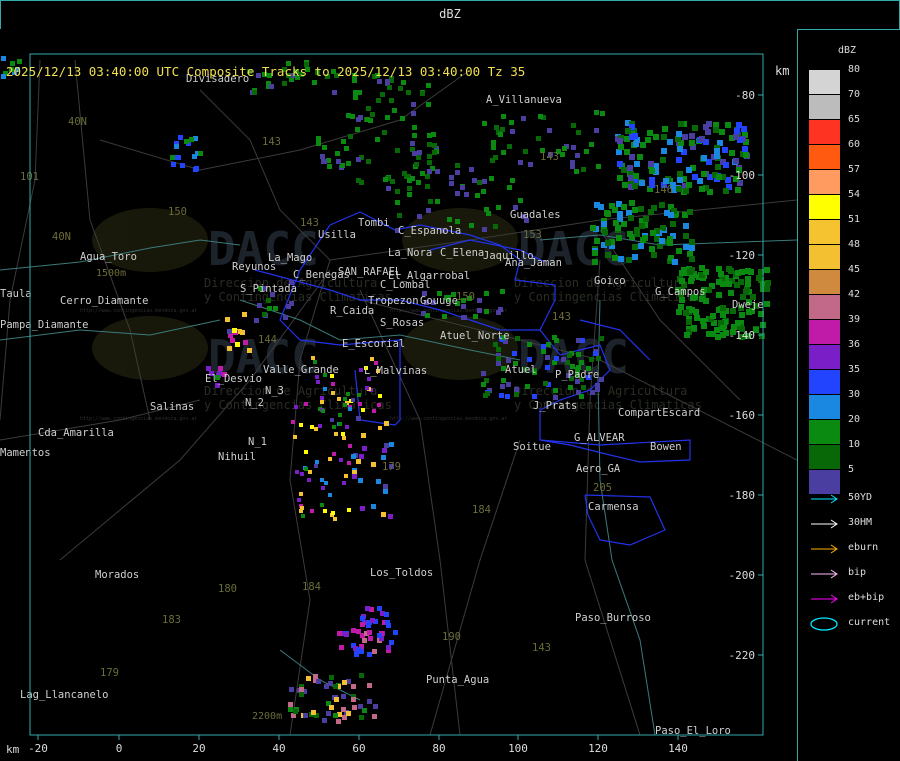  Describe the element at coordinates (854, 119) in the screenshot. I see `legend-label-65: 65` at that location.